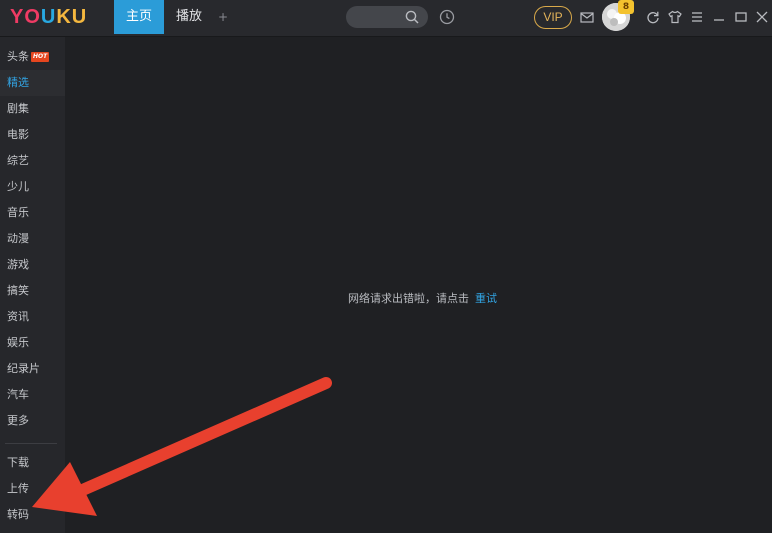 The image size is (772, 533). What do you see at coordinates (32, 317) in the screenshot?
I see `sidebar-item-zixun: 资讯` at bounding box center [32, 317].